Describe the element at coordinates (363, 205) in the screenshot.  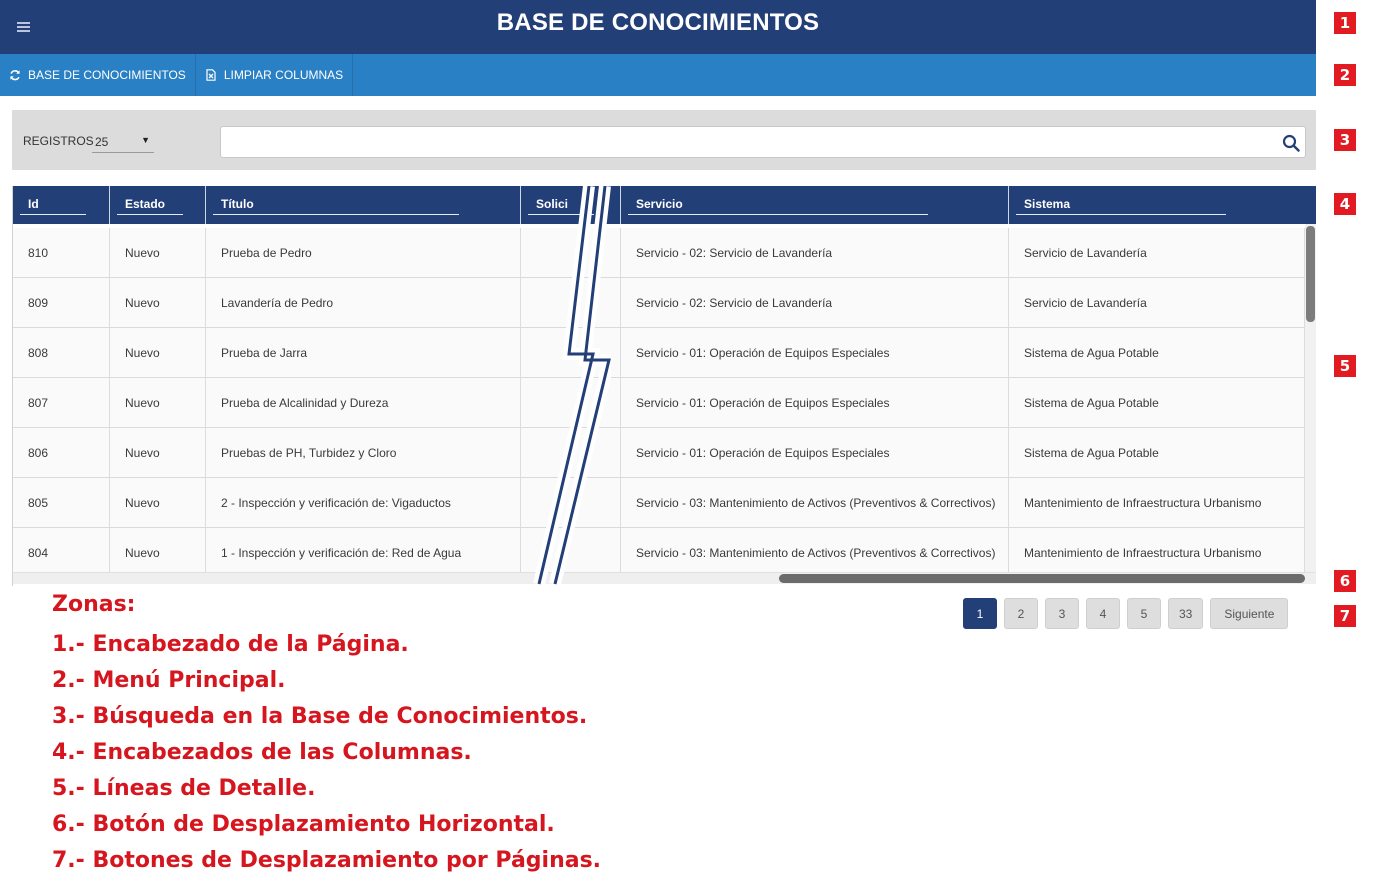
I see `column-header-titulo: Título` at that location.